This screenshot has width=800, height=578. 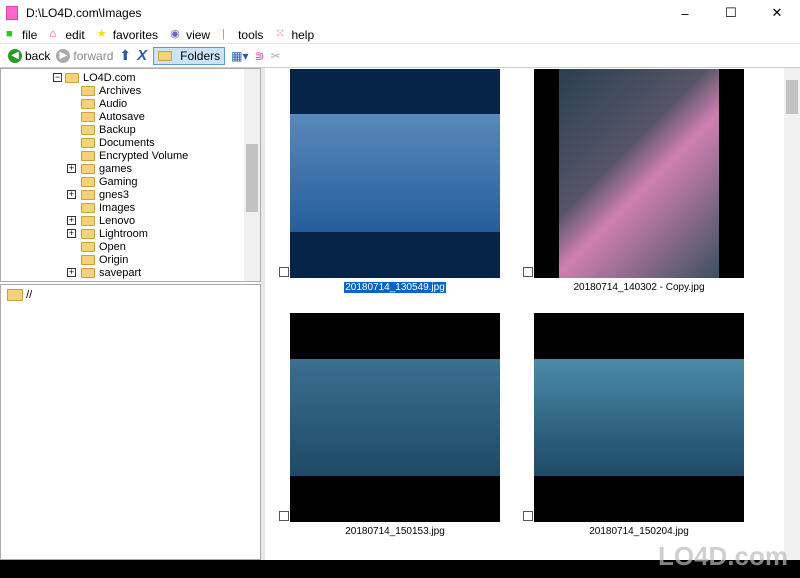 What do you see at coordinates (223, 34) in the screenshot?
I see `bar-icon: |` at bounding box center [223, 34].